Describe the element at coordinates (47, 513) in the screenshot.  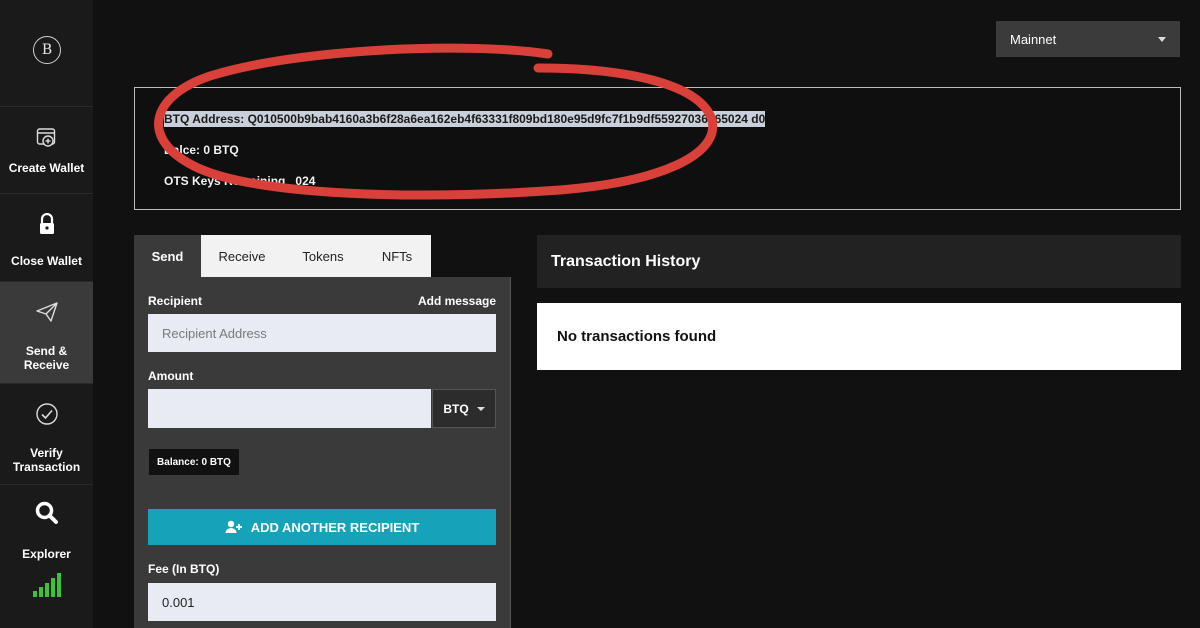
I see `search-icon` at that location.